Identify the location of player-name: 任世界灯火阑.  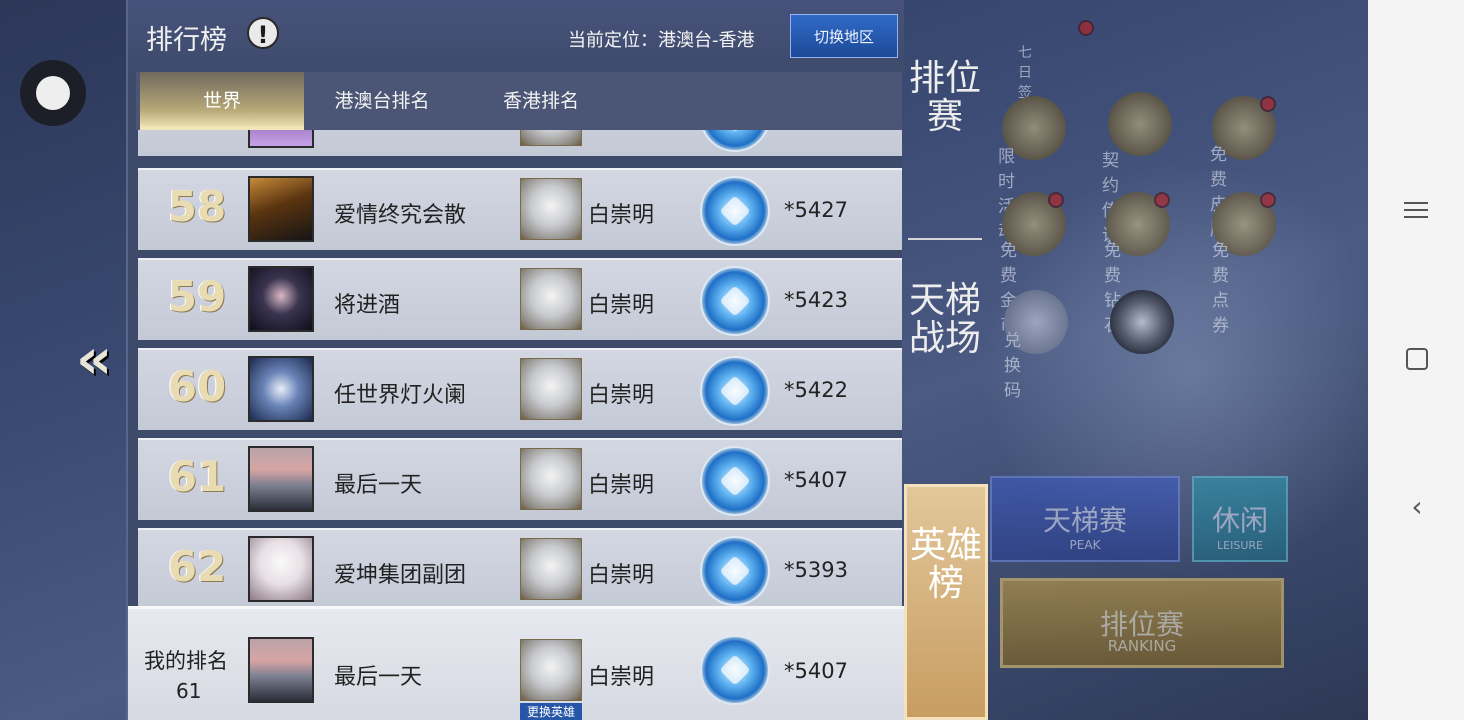
(400, 395).